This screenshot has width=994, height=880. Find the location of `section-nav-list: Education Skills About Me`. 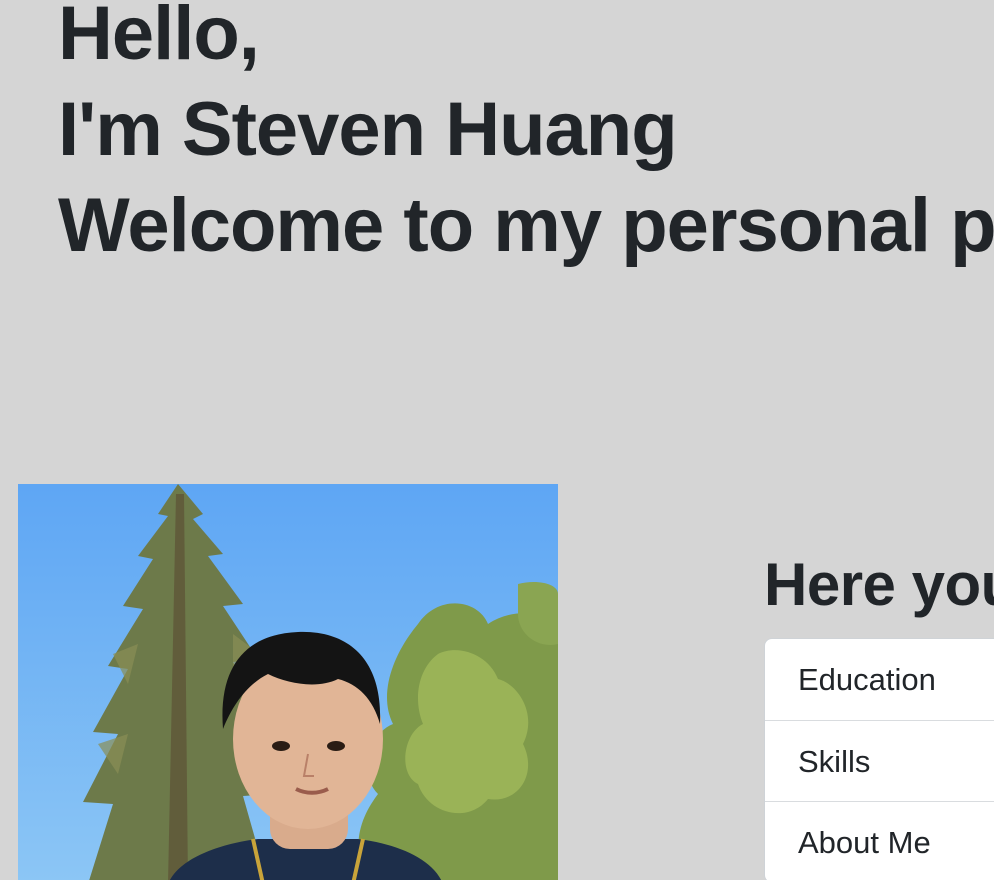

section-nav-list: Education Skills About Me is located at coordinates (879, 759).